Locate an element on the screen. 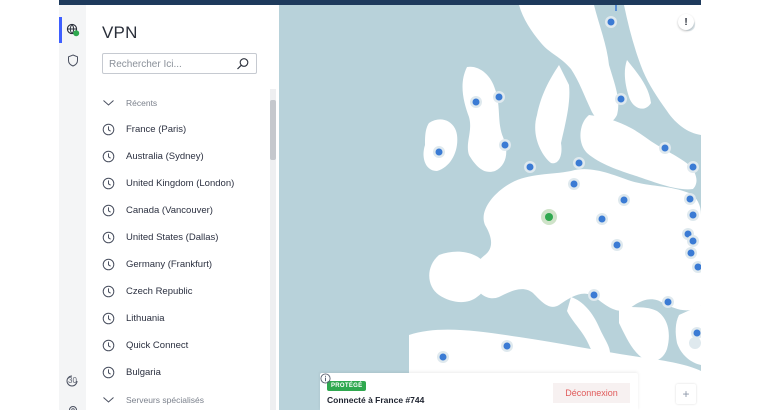 The width and height of the screenshot is (760, 410). section-header-serveurs-sp-cialis-s: Serveurs spécialisés is located at coordinates (177, 398).